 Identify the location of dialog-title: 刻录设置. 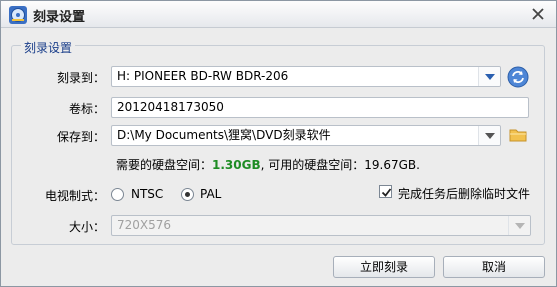
(59, 17).